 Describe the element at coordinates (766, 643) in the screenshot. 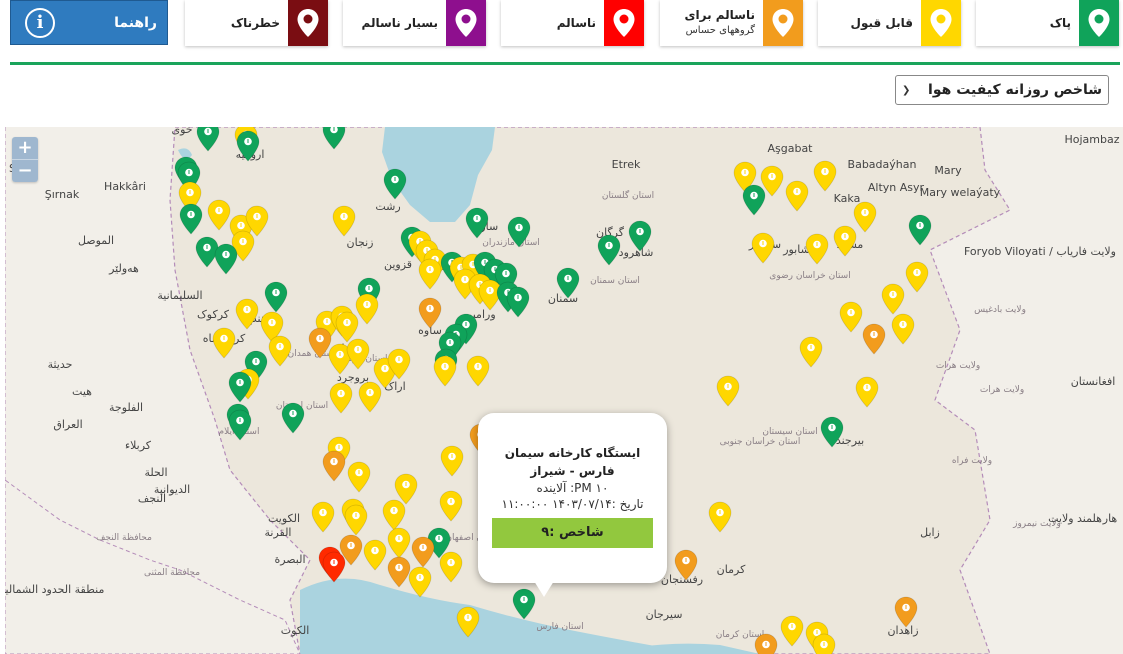

I see `station-marker-orange` at that location.